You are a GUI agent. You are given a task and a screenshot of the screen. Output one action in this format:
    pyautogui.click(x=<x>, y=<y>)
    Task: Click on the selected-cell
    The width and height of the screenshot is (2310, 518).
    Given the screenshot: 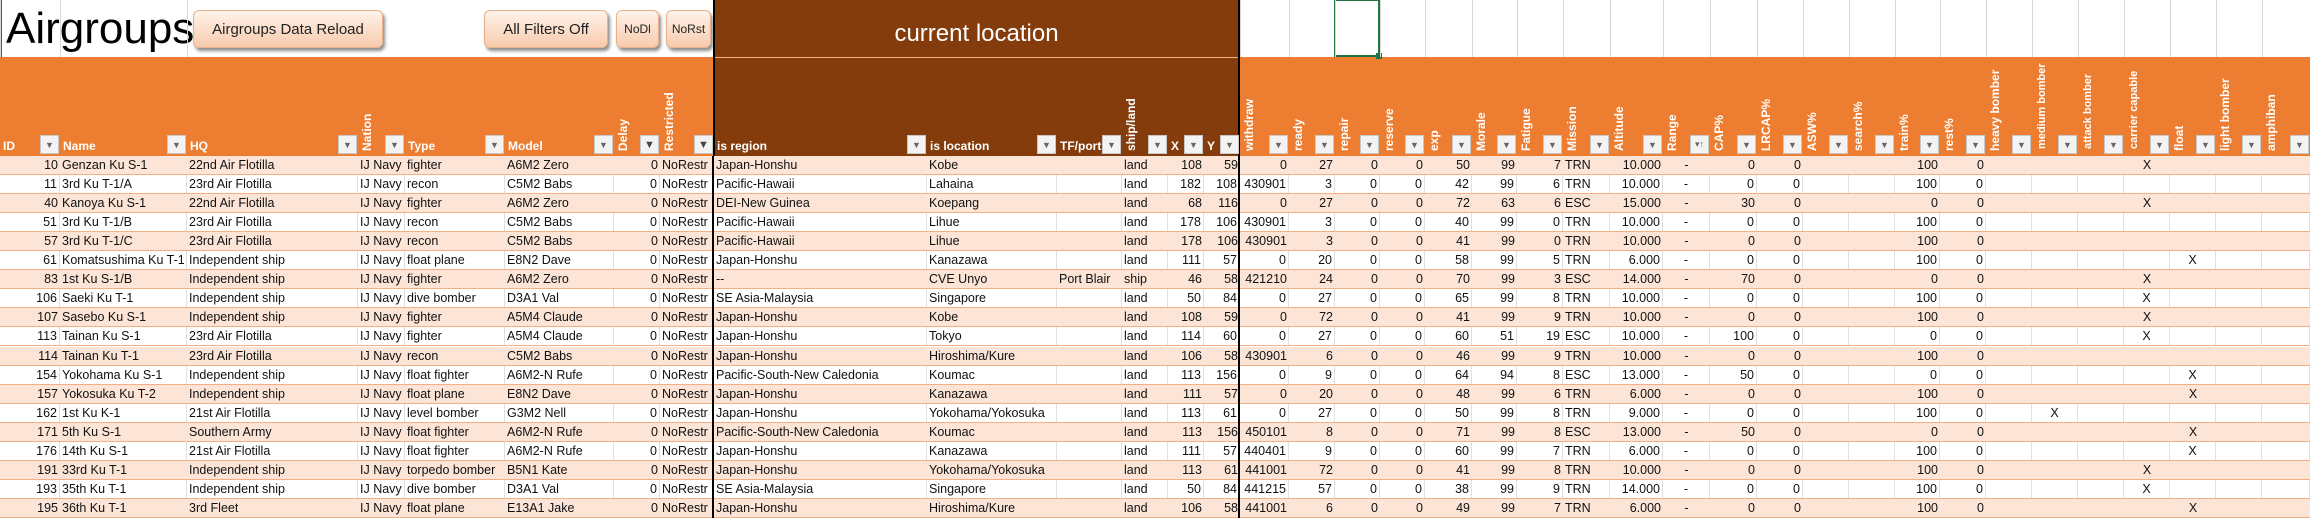 What is the action you would take?
    pyautogui.click(x=1357, y=28)
    